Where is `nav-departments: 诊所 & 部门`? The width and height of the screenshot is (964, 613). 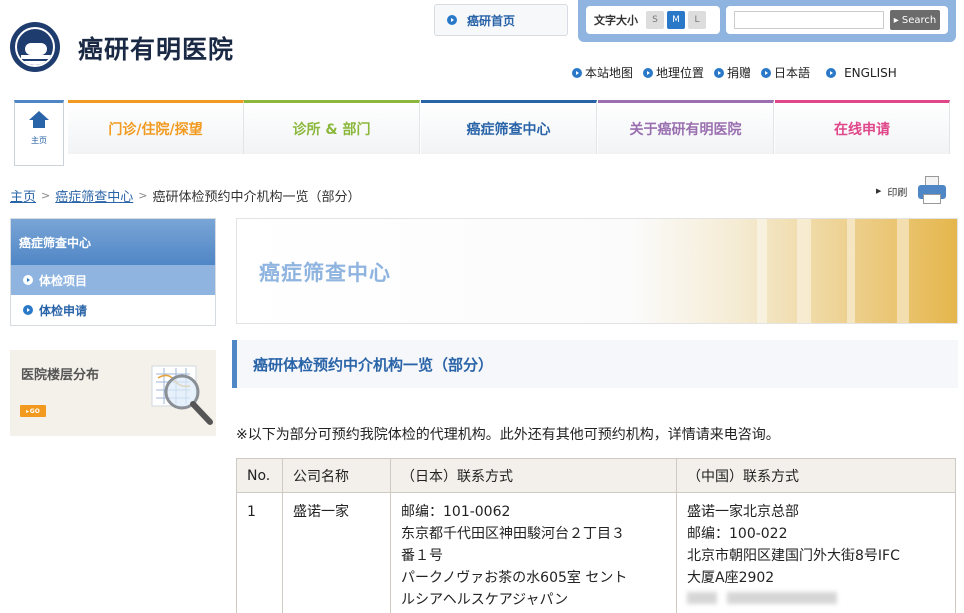 nav-departments: 诊所 & 部门 is located at coordinates (332, 127).